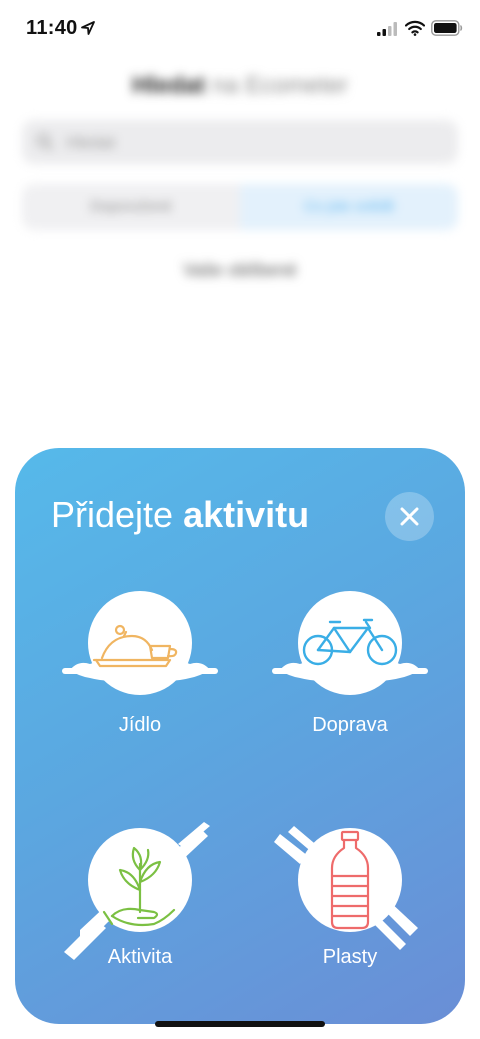  I want to click on status-time: 11:40, so click(52, 28).